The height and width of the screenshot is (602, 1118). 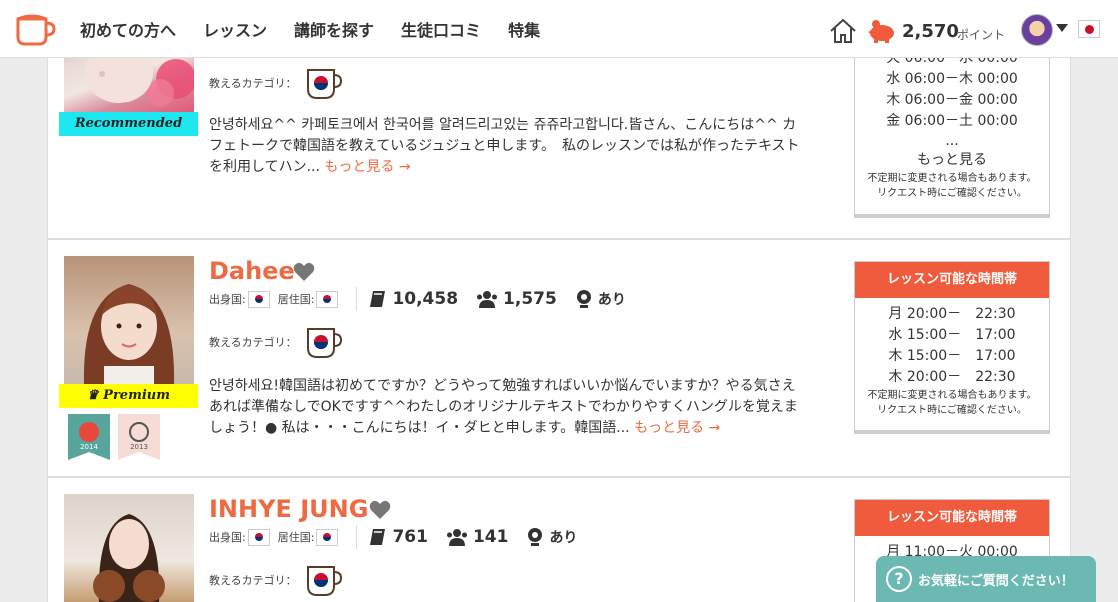 What do you see at coordinates (981, 35) in the screenshot?
I see `points-unit: ポイント` at bounding box center [981, 35].